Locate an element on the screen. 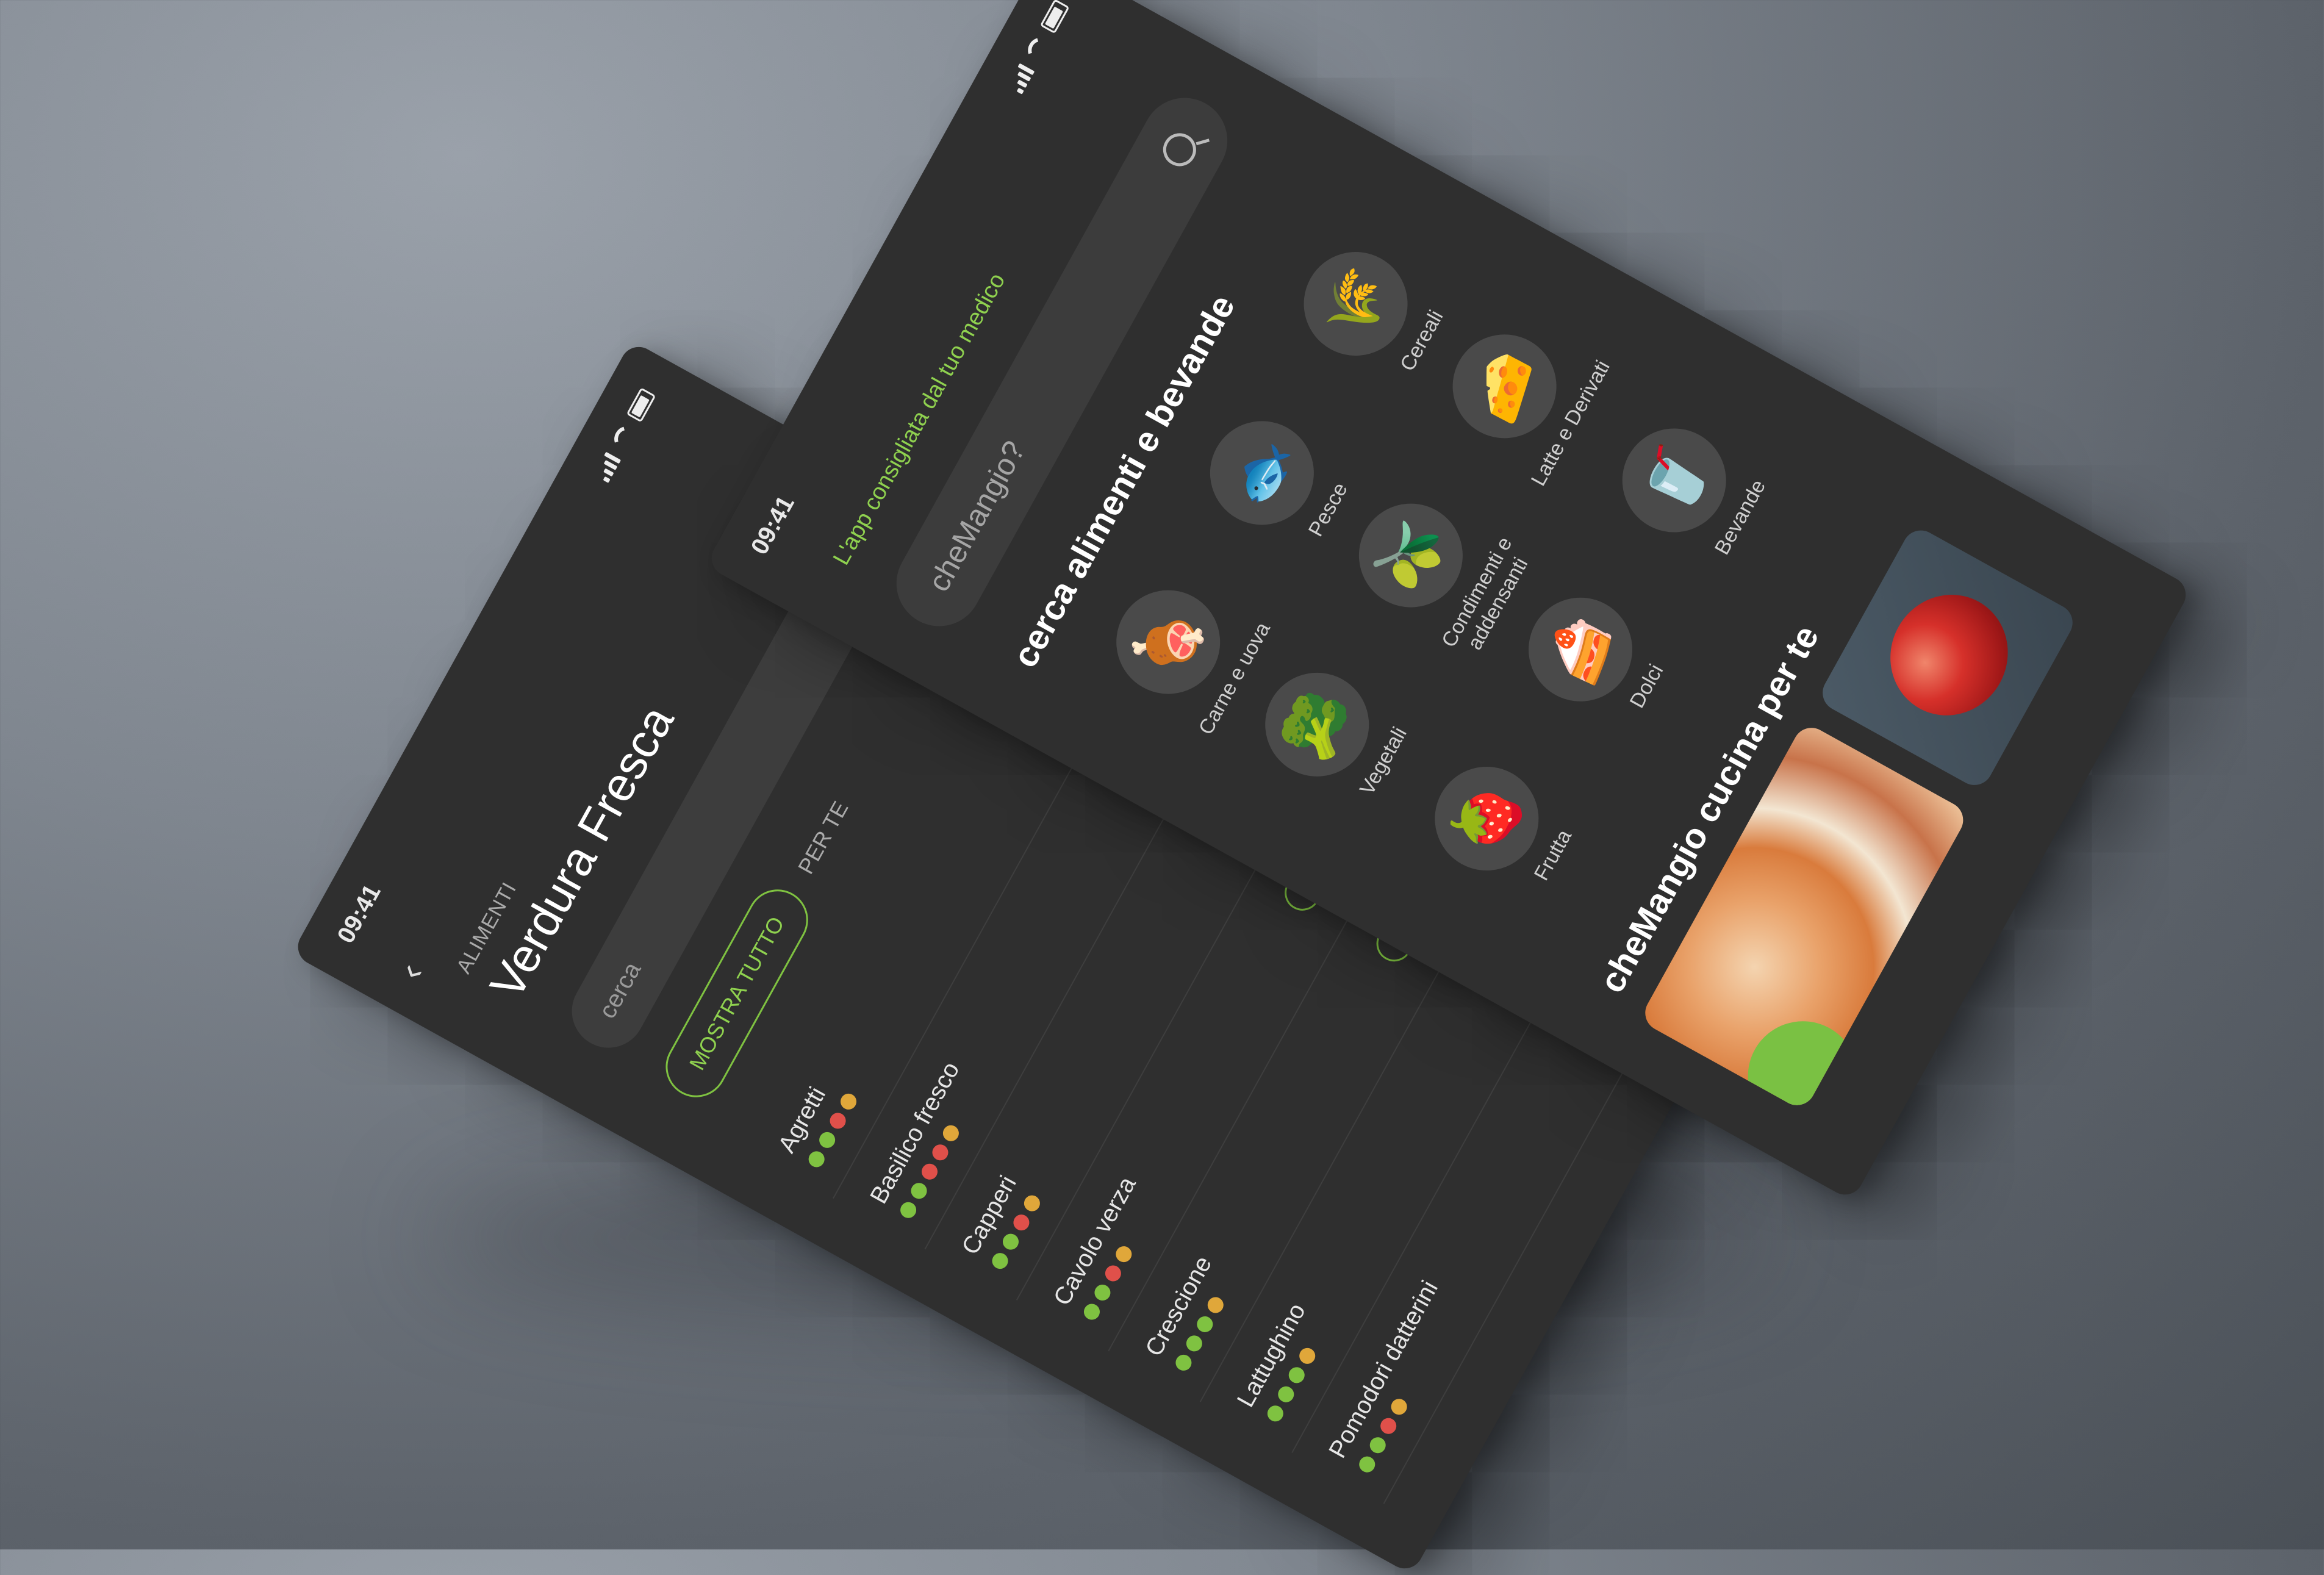 This screenshot has width=2324, height=1575. list-item-info: Capperi is located at coordinates (1000, 1222).